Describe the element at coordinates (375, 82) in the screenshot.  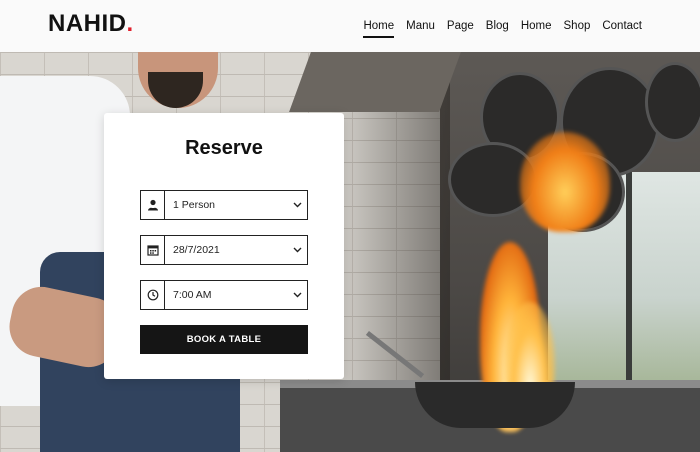
I see `range-hood` at that location.